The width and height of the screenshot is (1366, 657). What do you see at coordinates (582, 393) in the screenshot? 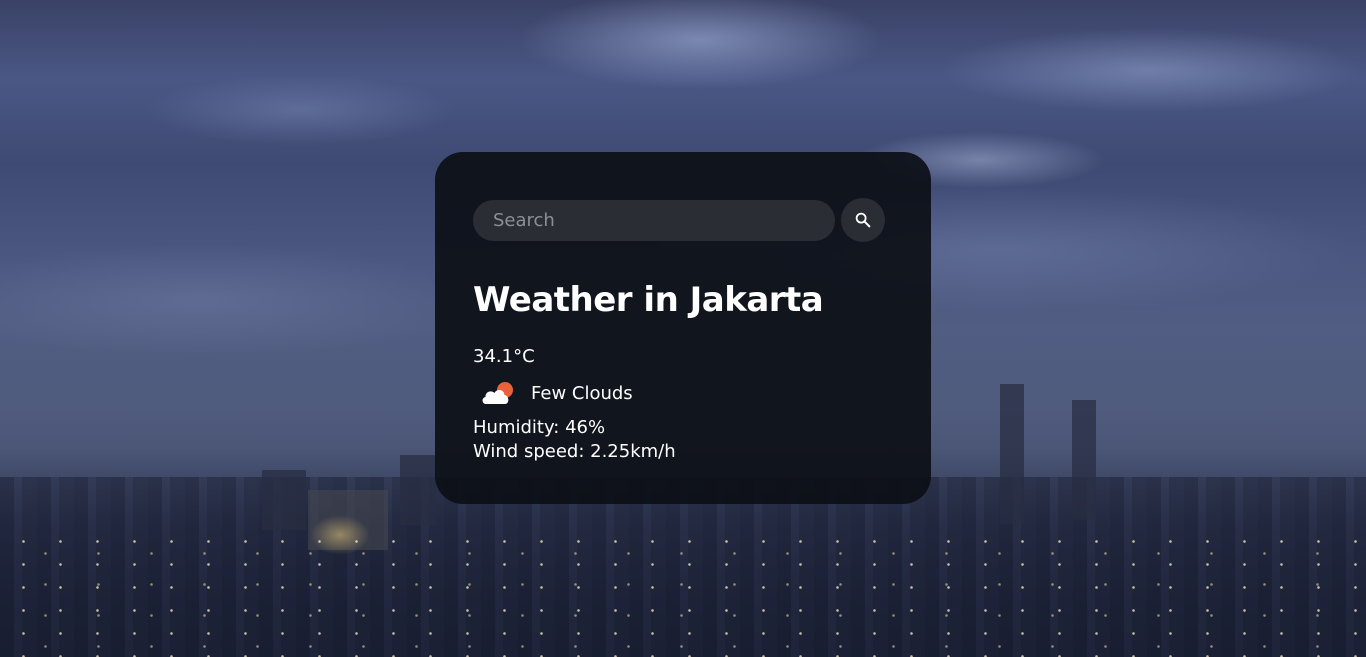
I see `weather-description: Few Clouds` at bounding box center [582, 393].